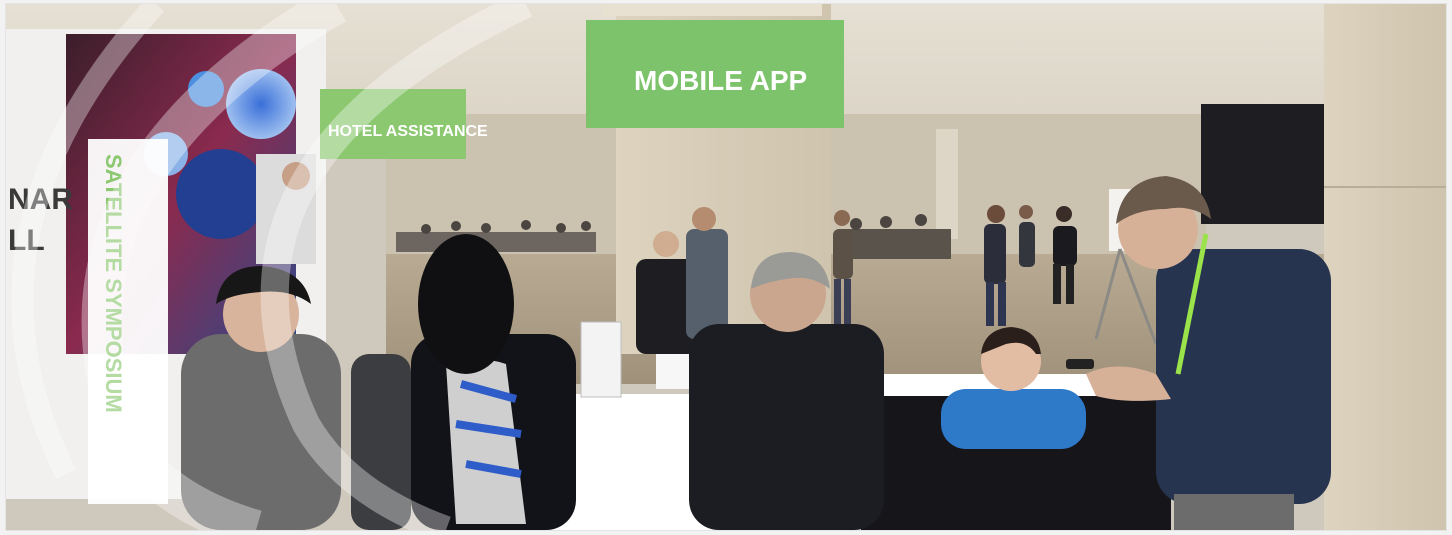  Describe the element at coordinates (720, 80) in the screenshot. I see `mobile-app-label: MOBILE APP` at that location.